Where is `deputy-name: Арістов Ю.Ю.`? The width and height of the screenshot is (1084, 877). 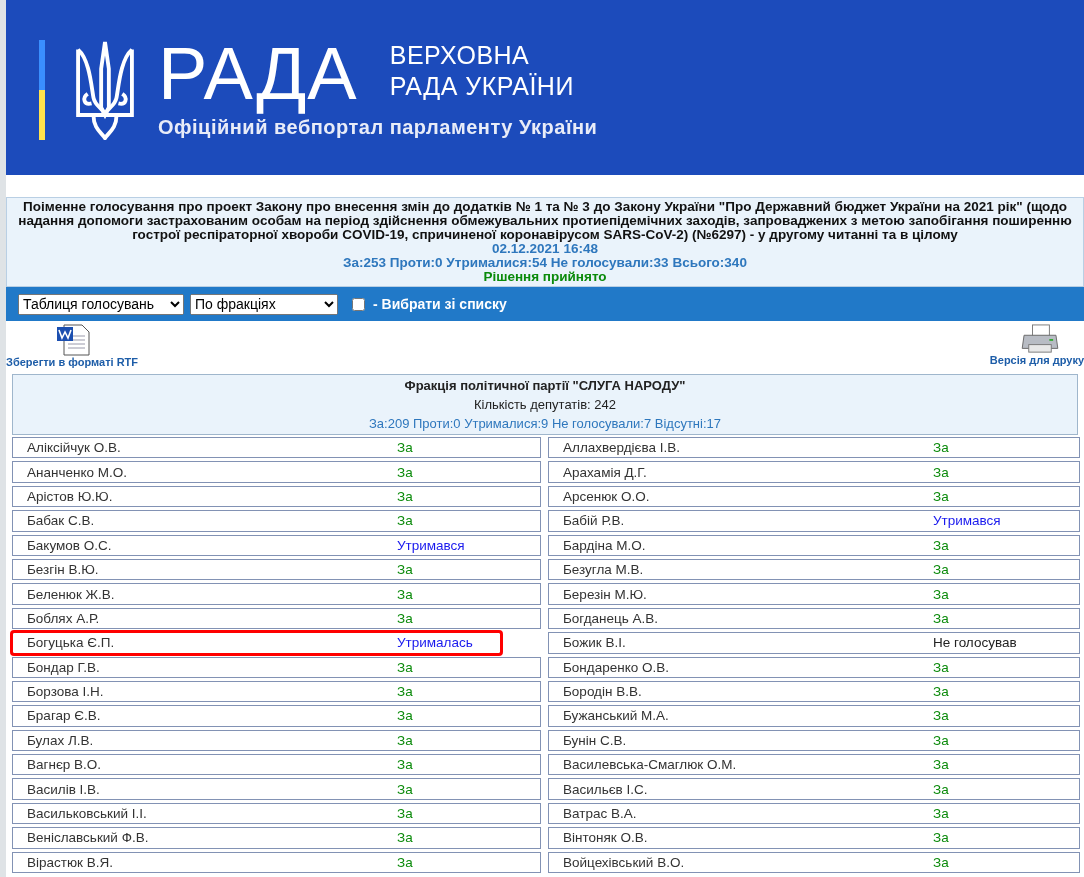
deputy-name: Арістов Ю.Ю. is located at coordinates (70, 496).